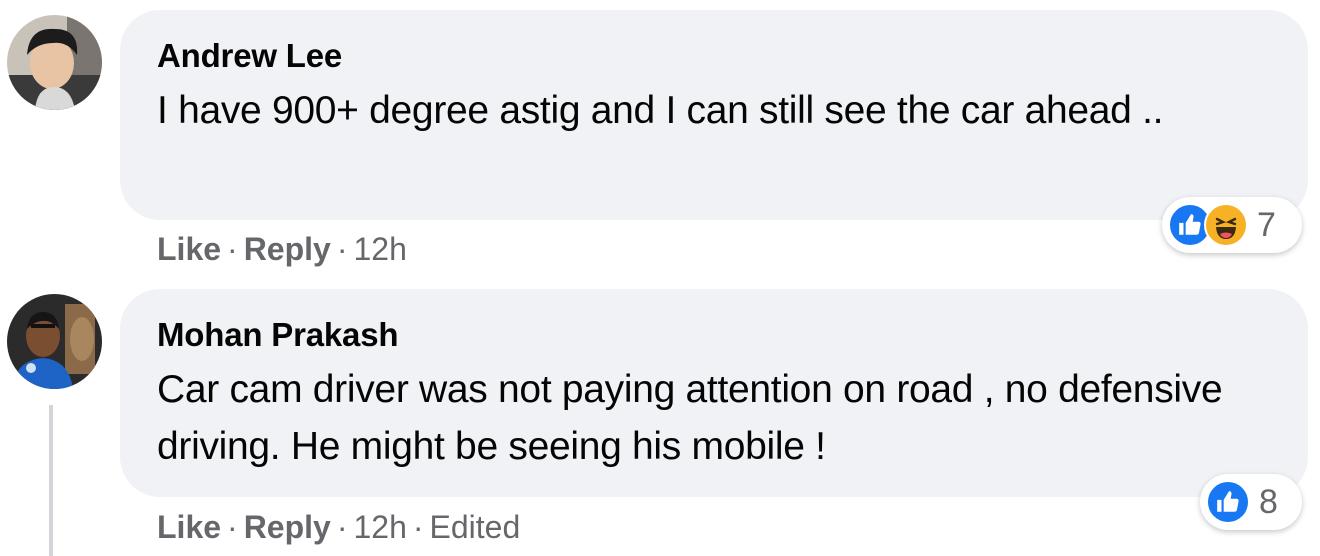  I want to click on reaction-count: 7, so click(1266, 224).